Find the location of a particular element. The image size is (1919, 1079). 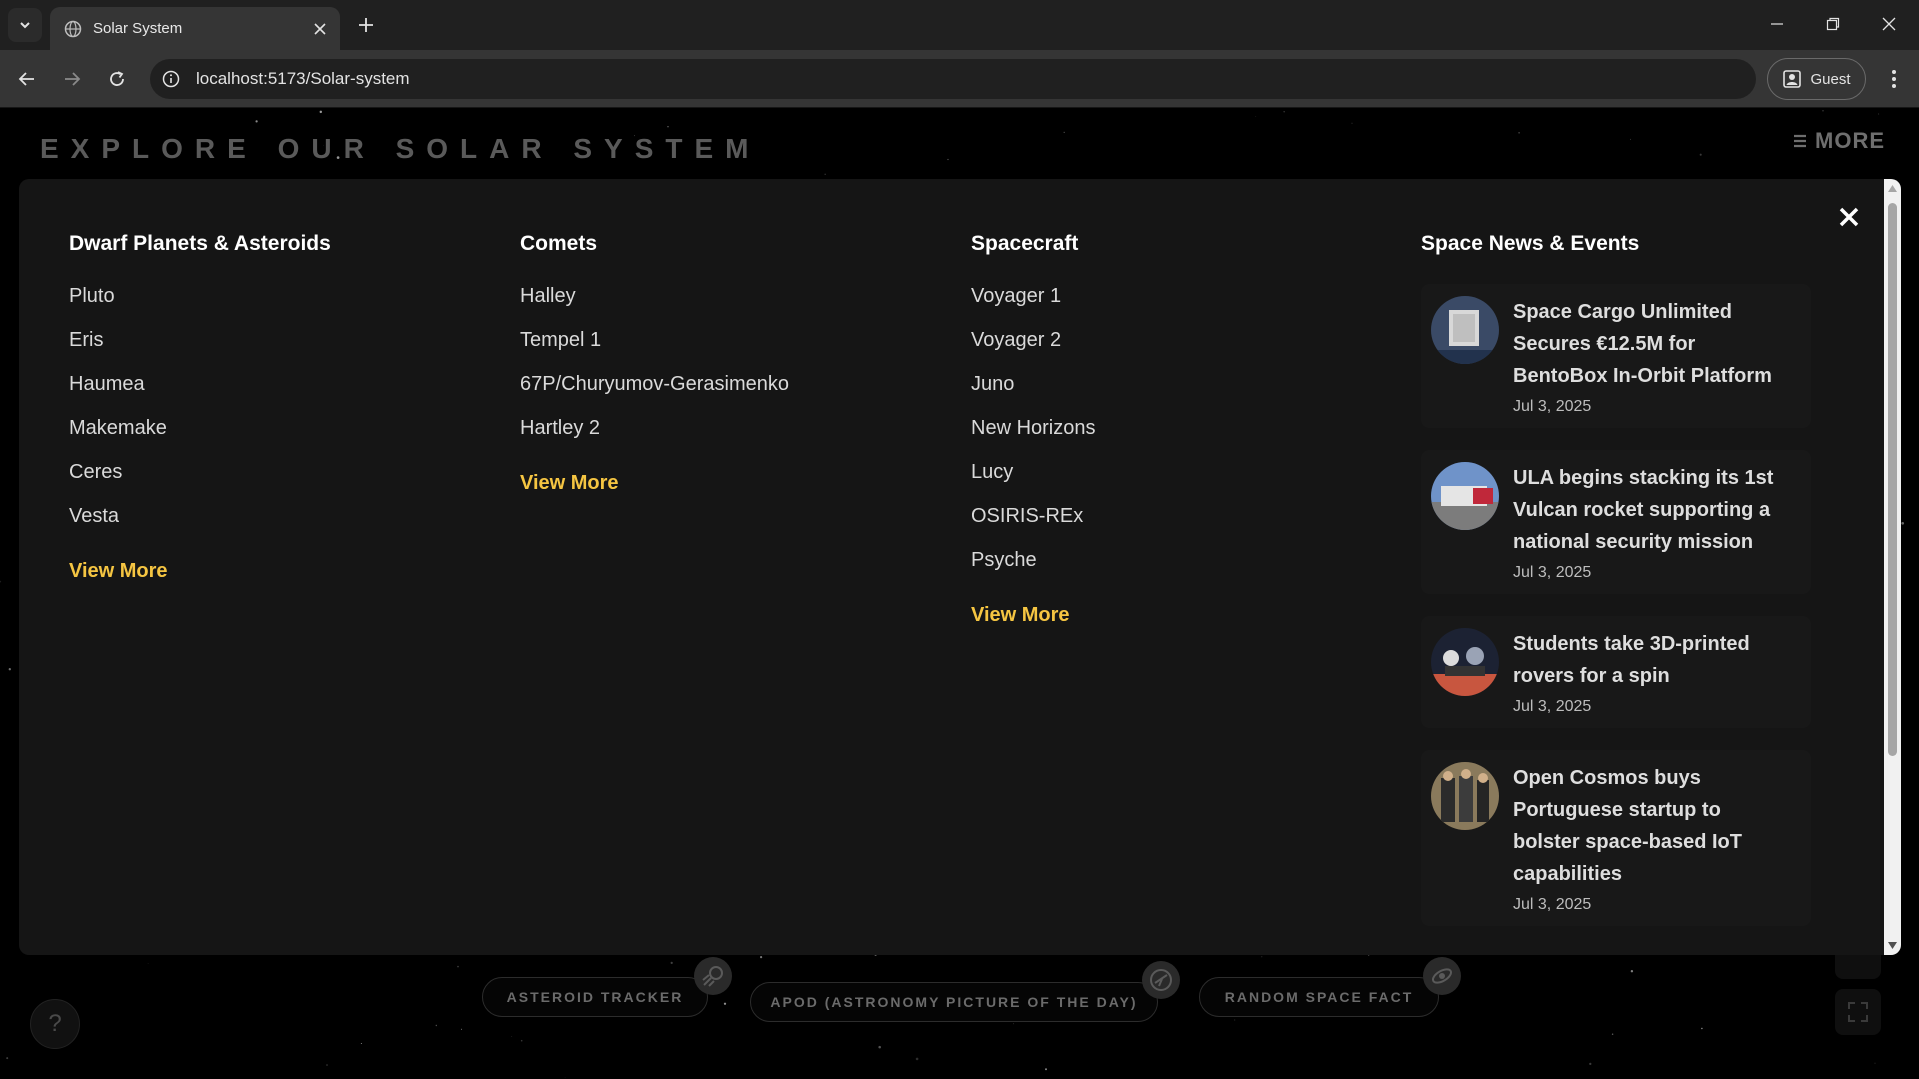

profile-icon is located at coordinates (1792, 79).